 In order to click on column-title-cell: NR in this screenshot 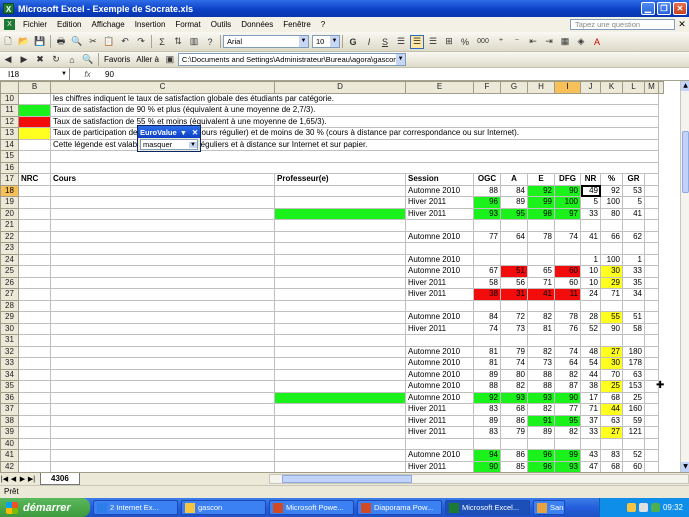, I will do `click(590, 179)`.